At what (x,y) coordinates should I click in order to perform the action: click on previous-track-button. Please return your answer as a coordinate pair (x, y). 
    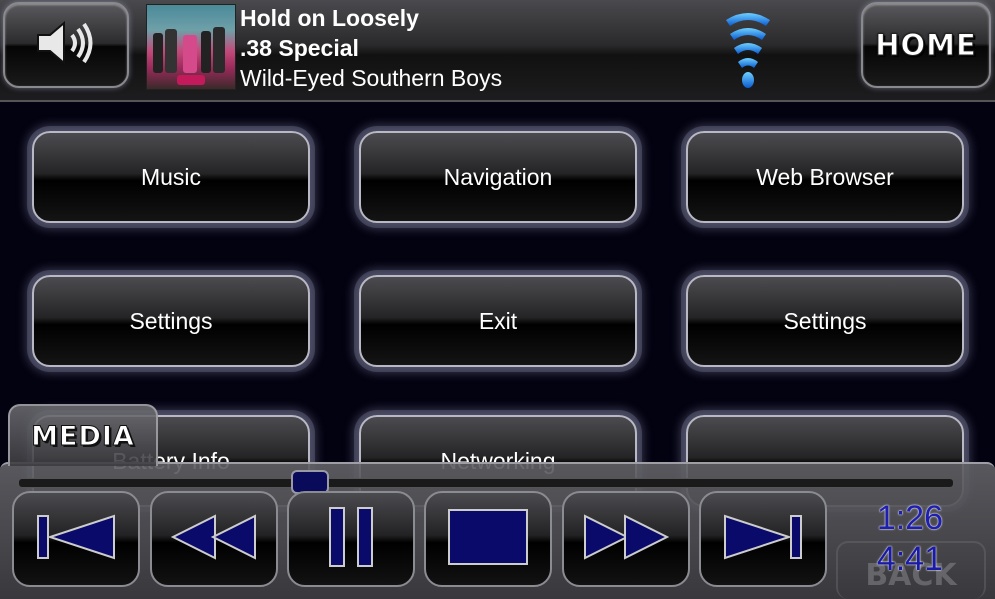
    Looking at the image, I should click on (76, 539).